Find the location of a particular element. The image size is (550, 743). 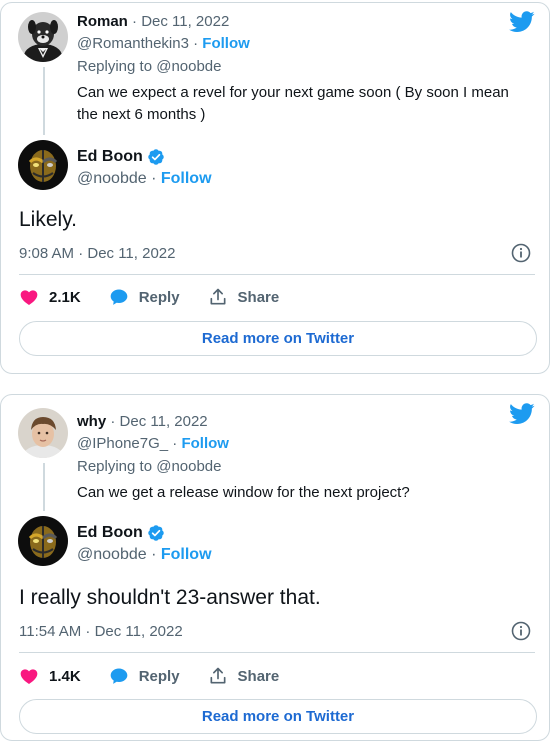

tweet-actions: 2.1K Reply Share is located at coordinates (163, 297).